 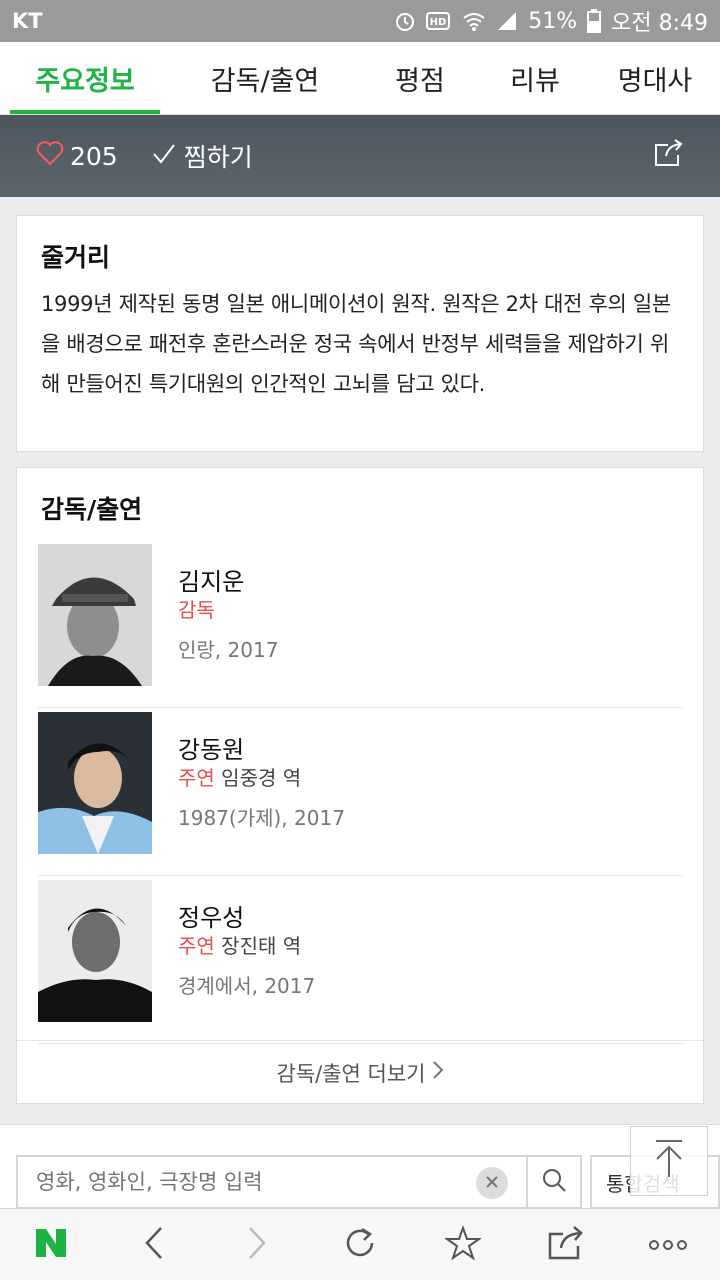 I want to click on person-role-line: 감독, so click(x=228, y=610).